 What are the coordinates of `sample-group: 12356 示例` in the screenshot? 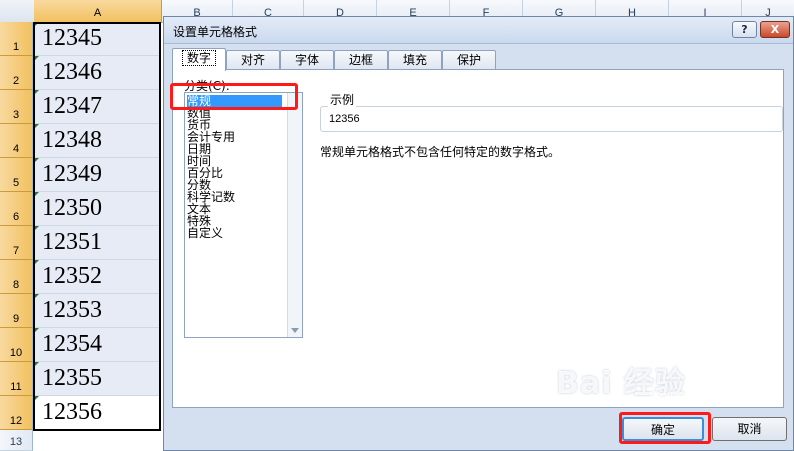 It's located at (551, 111).